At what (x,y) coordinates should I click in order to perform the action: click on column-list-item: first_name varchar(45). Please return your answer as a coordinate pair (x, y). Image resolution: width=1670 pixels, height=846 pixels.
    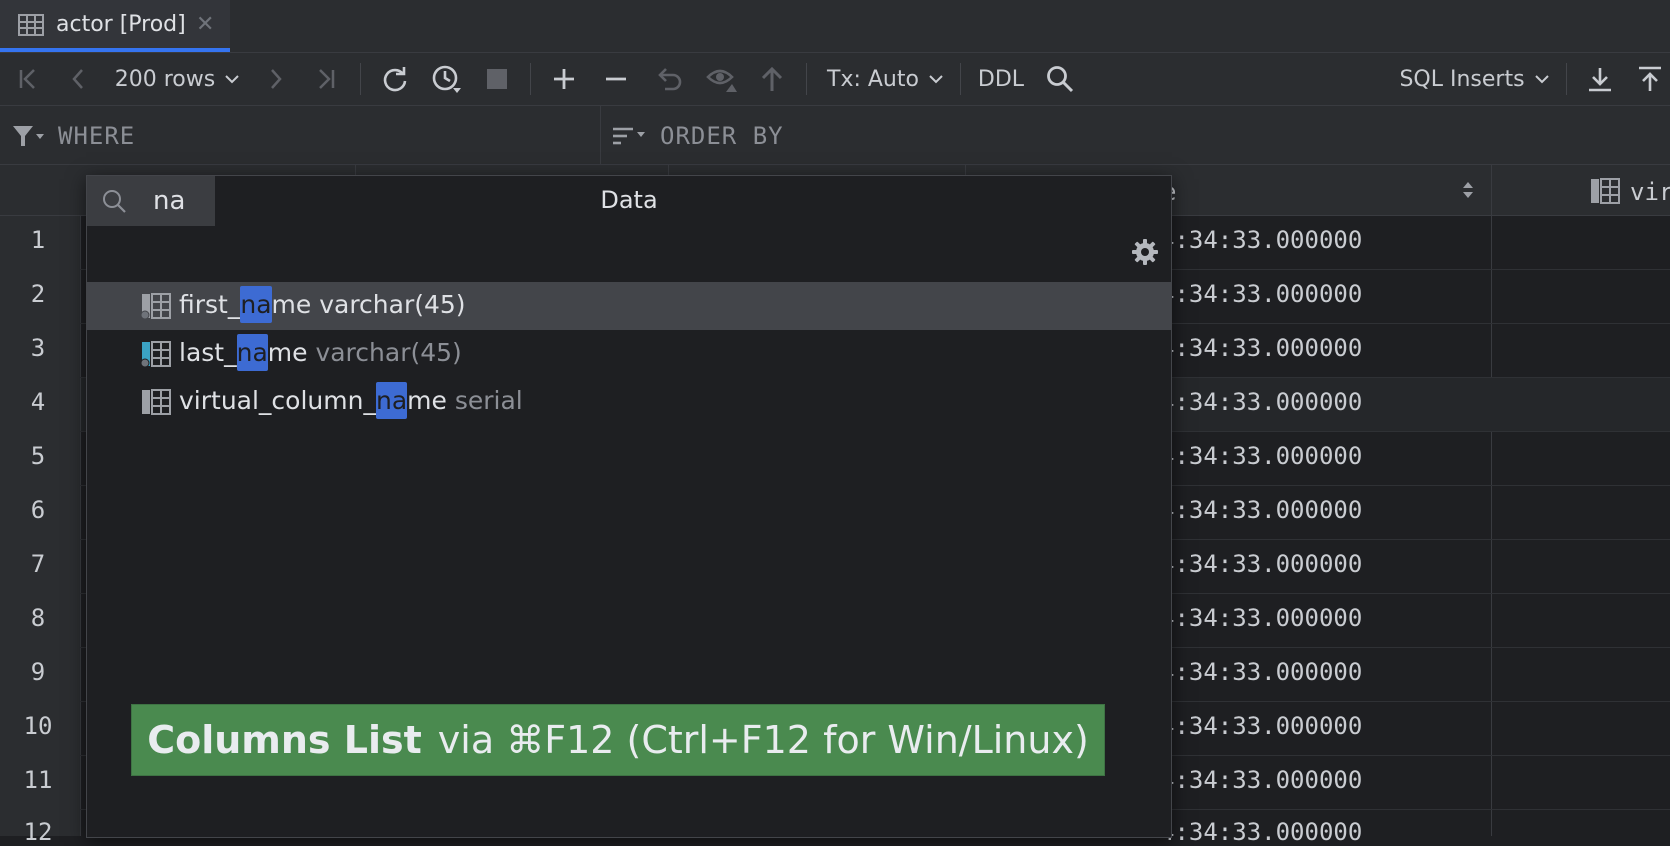
    Looking at the image, I should click on (629, 306).